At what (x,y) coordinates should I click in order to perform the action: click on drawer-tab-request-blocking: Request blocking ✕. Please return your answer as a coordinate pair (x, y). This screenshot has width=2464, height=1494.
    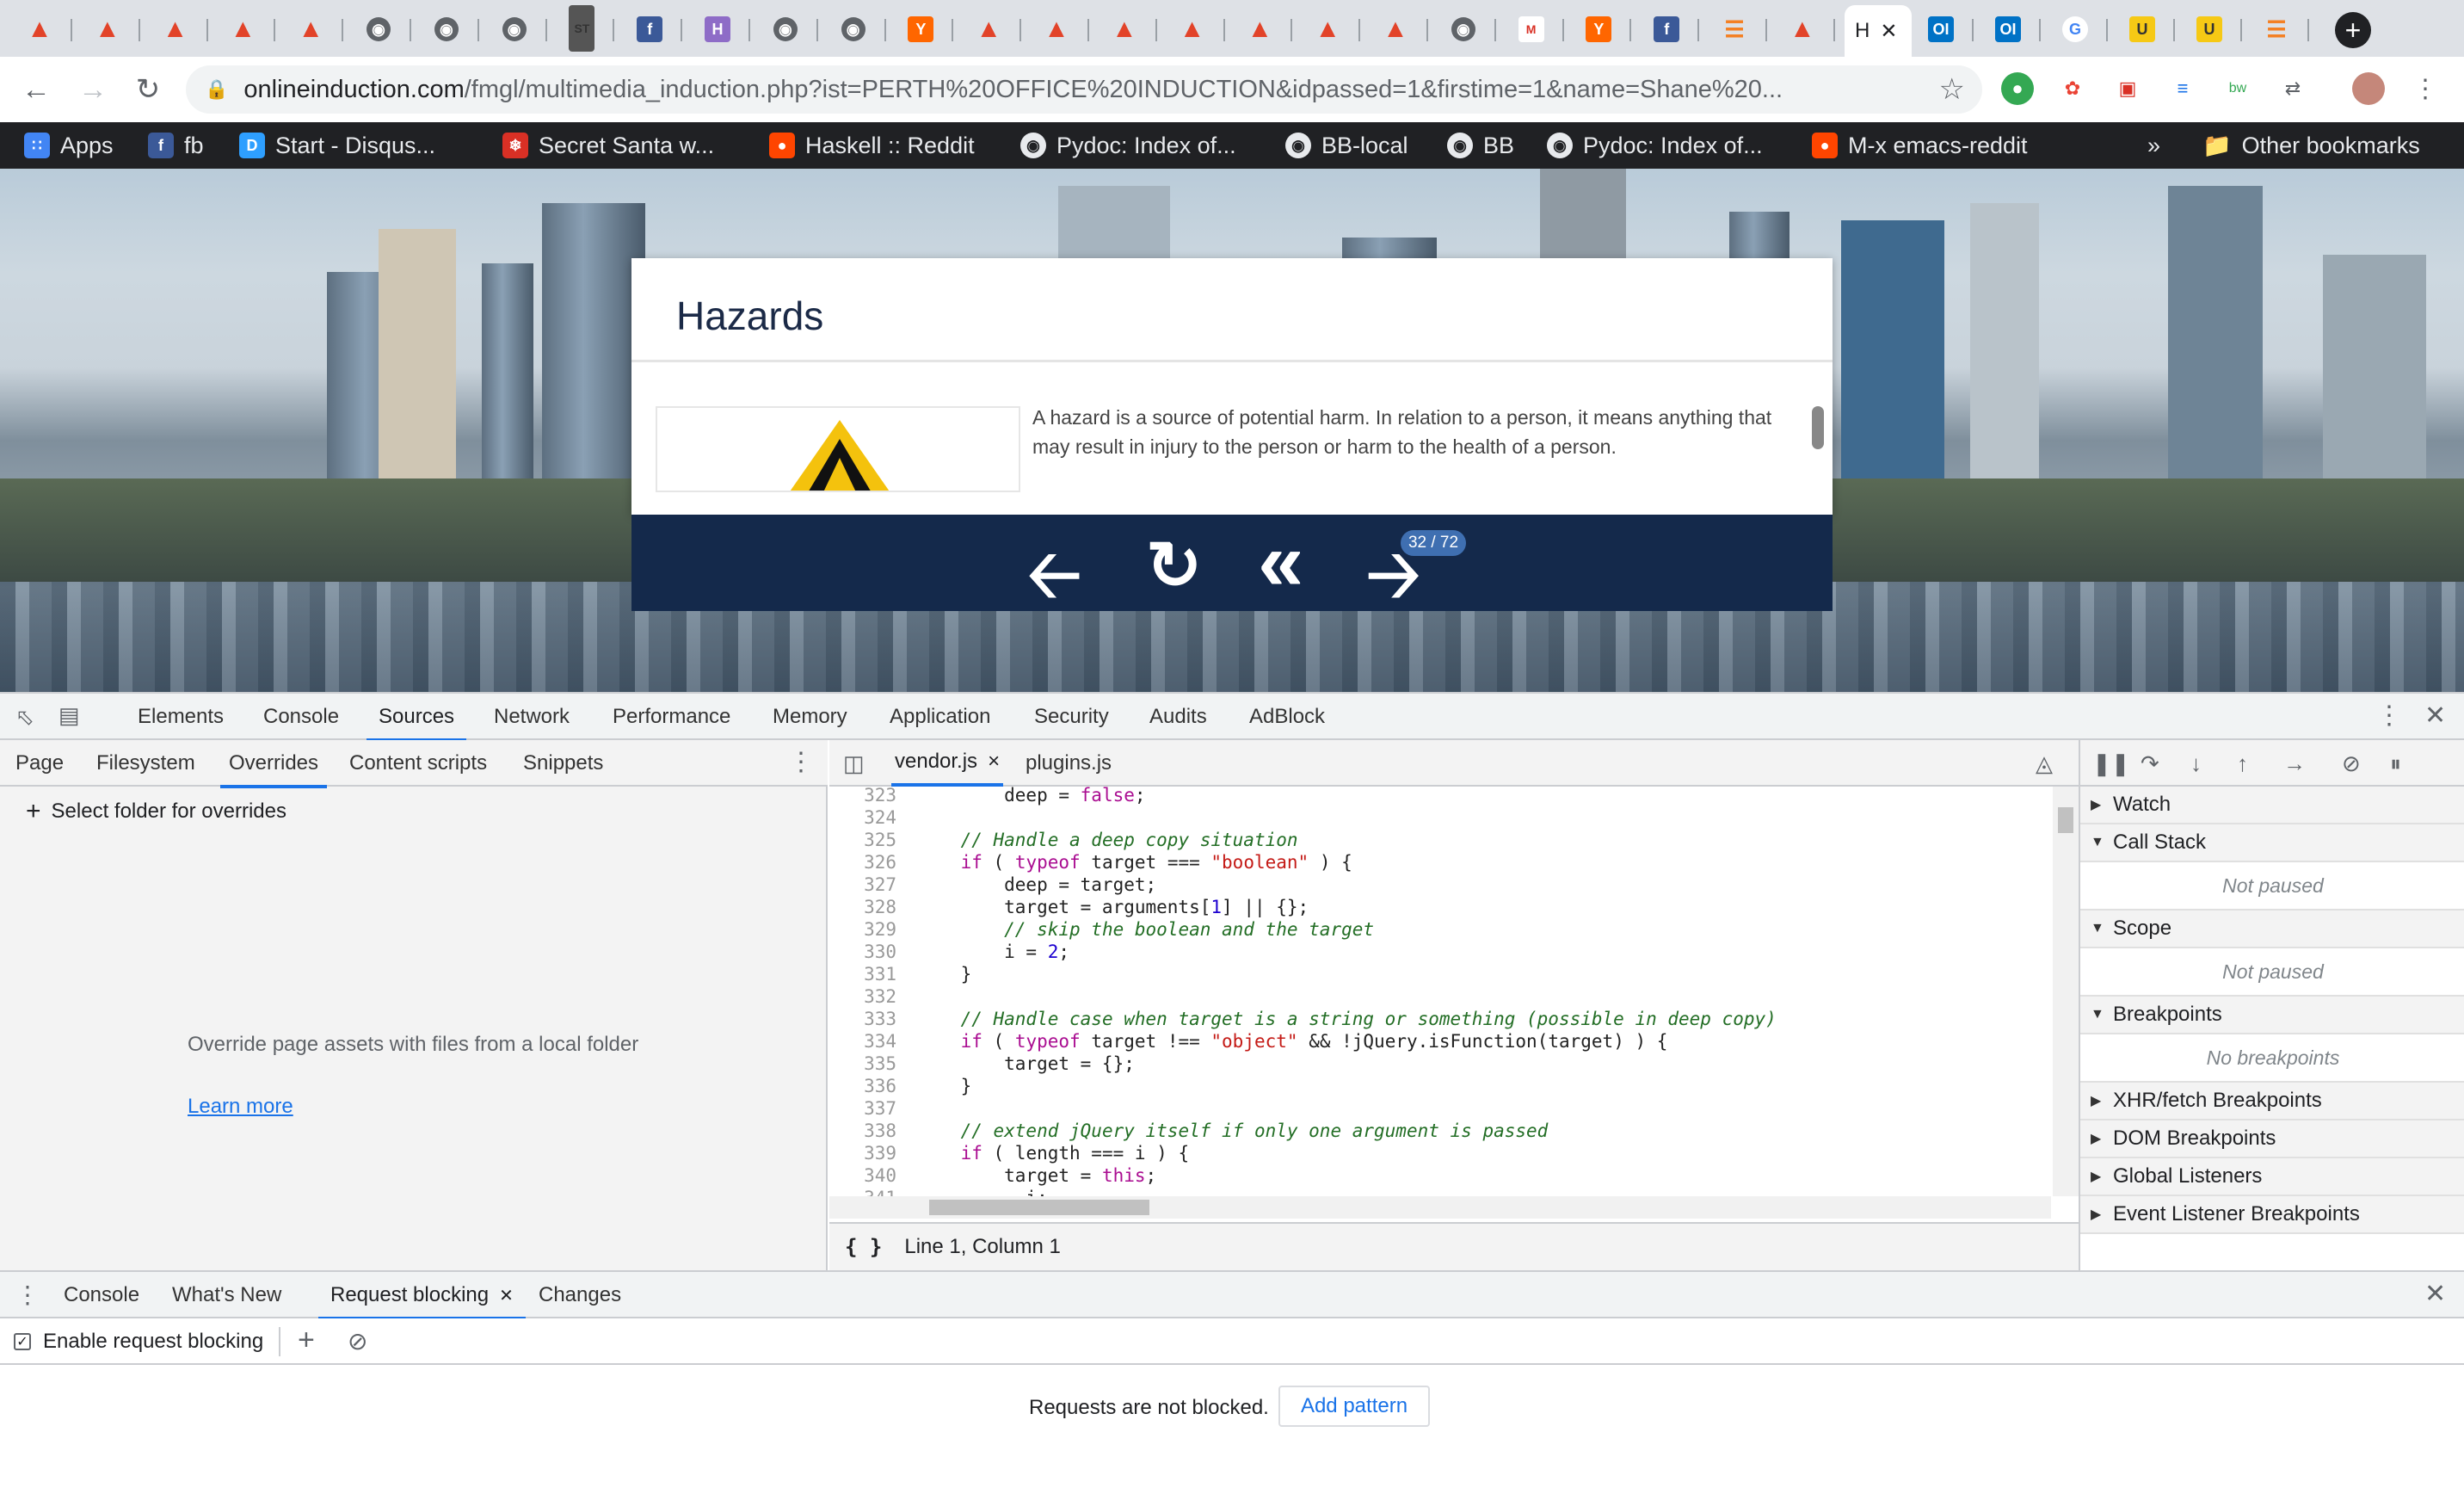
    Looking at the image, I should click on (422, 1296).